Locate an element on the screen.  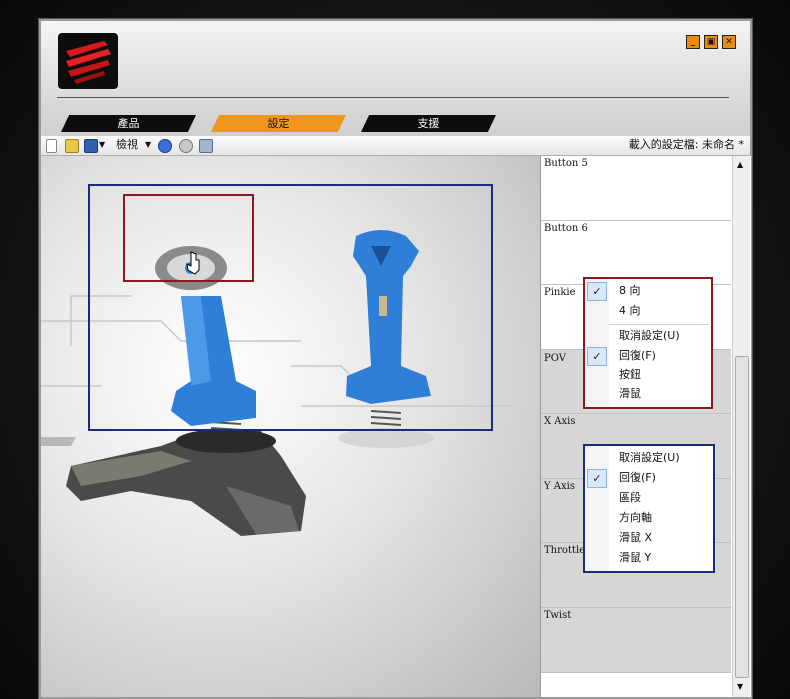
pov-context-menu: ✓ 8 向 4 向 取消設定(U) ✓ 回復(F) 按鈕 滑鼠 is located at coordinates (648, 343).